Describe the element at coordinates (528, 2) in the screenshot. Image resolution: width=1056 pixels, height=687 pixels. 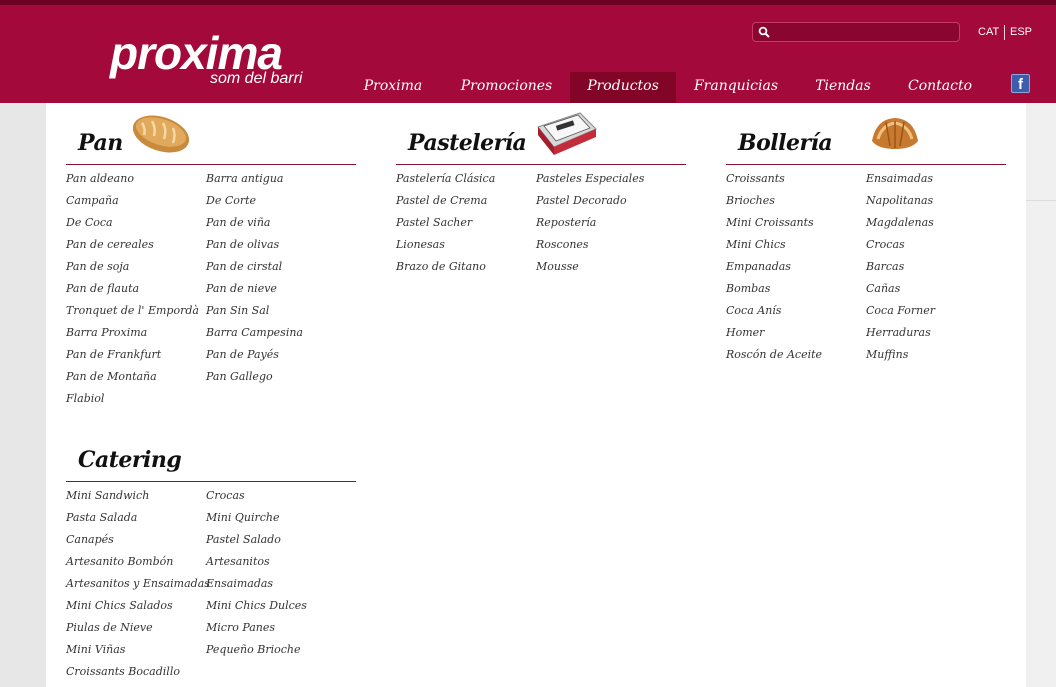
I see `header-top-stripe` at that location.